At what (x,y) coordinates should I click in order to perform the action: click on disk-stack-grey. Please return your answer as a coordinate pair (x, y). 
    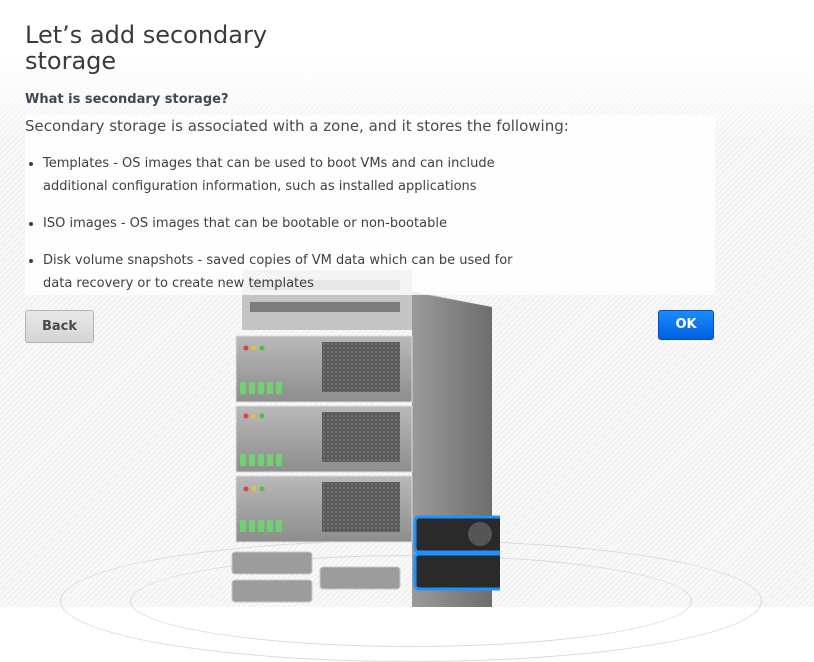
    Looking at the image, I should click on (316, 577).